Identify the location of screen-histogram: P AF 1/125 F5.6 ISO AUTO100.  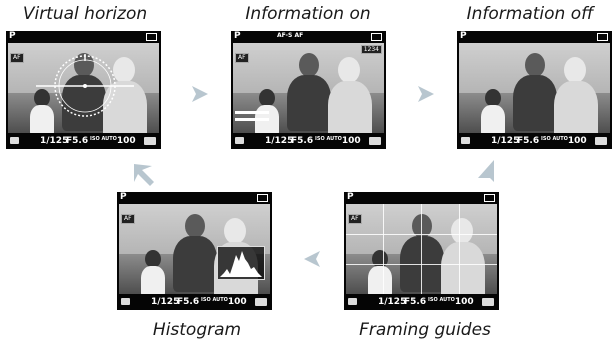
(194, 251).